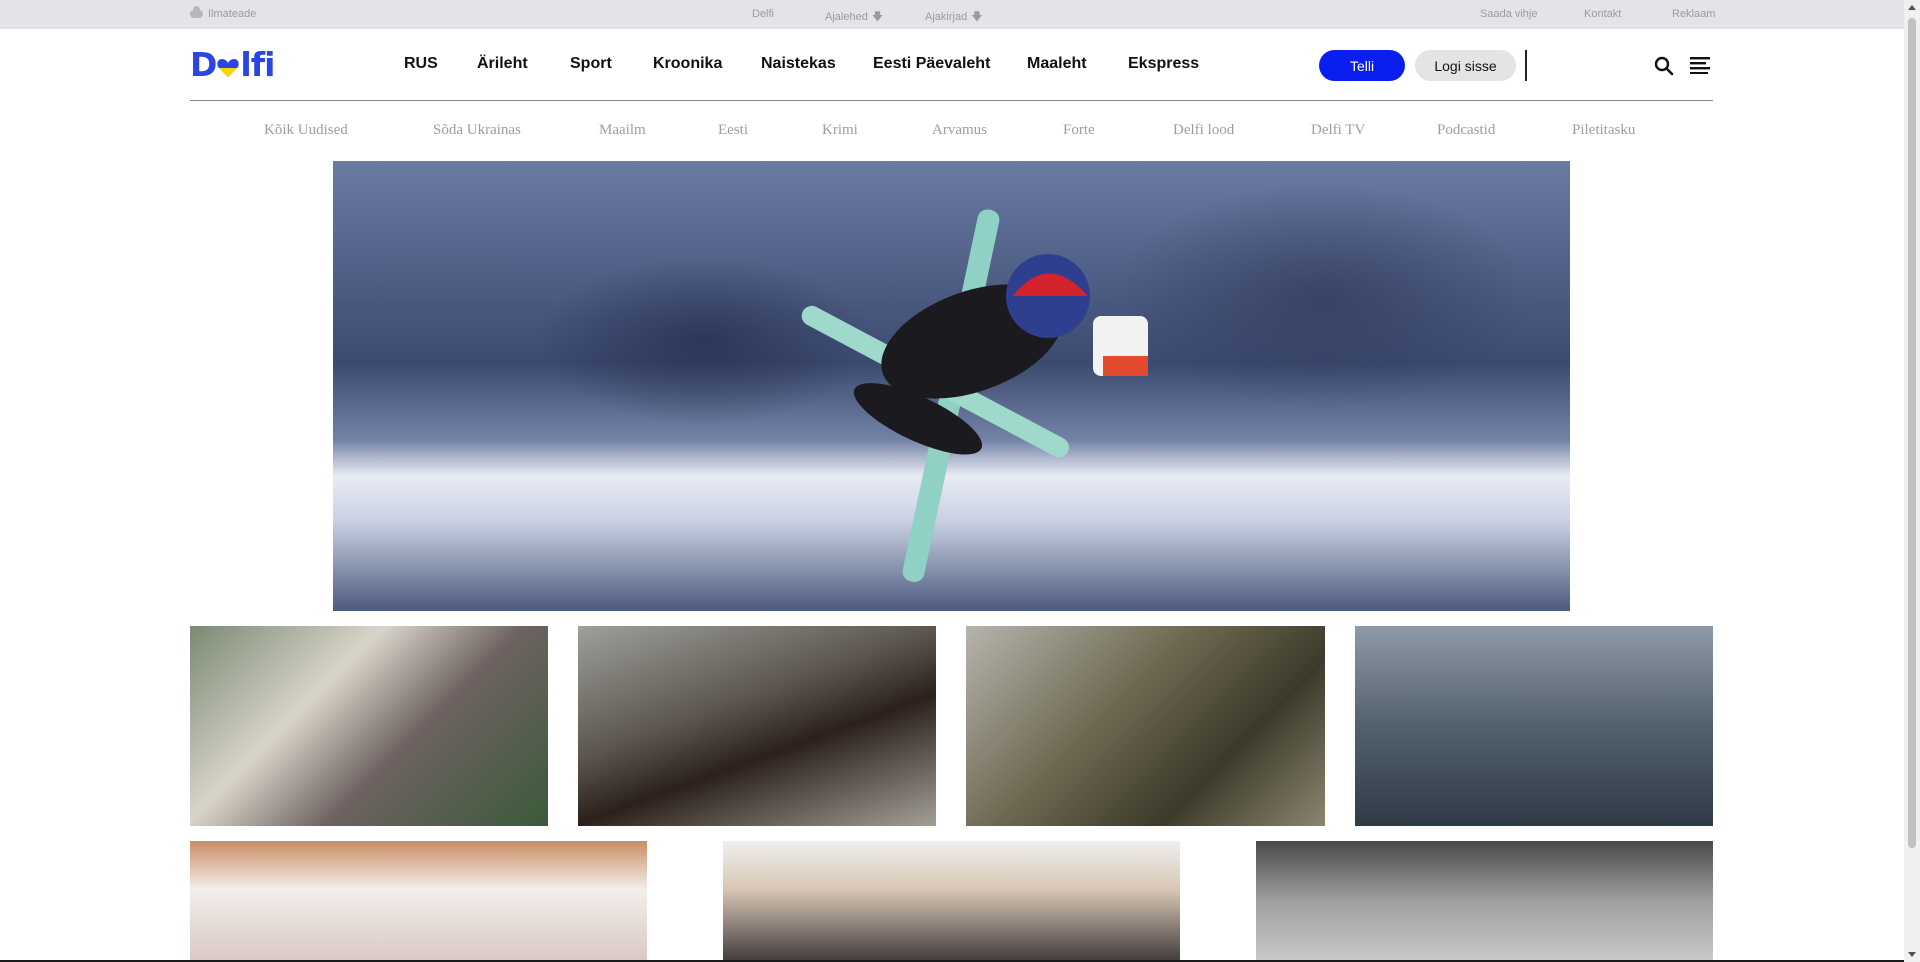 Image resolution: width=1920 pixels, height=962 pixels. I want to click on weather-link: Ilmateade, so click(223, 13).